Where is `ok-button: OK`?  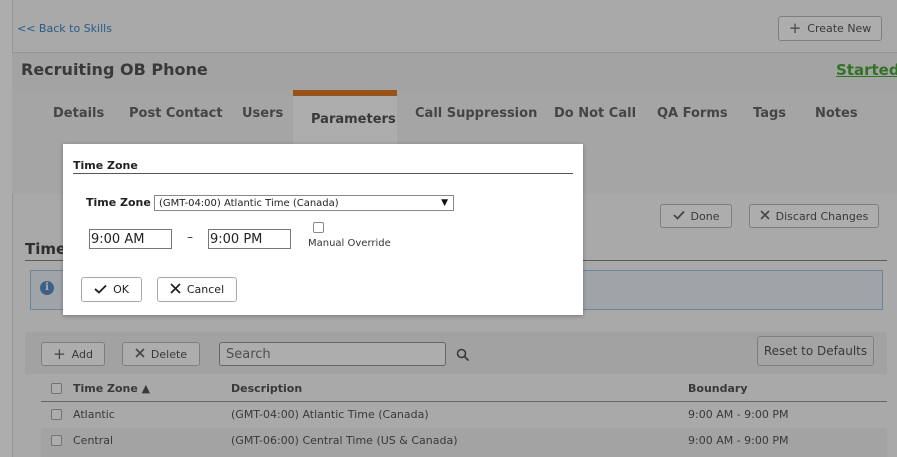
ok-button: OK is located at coordinates (111, 289).